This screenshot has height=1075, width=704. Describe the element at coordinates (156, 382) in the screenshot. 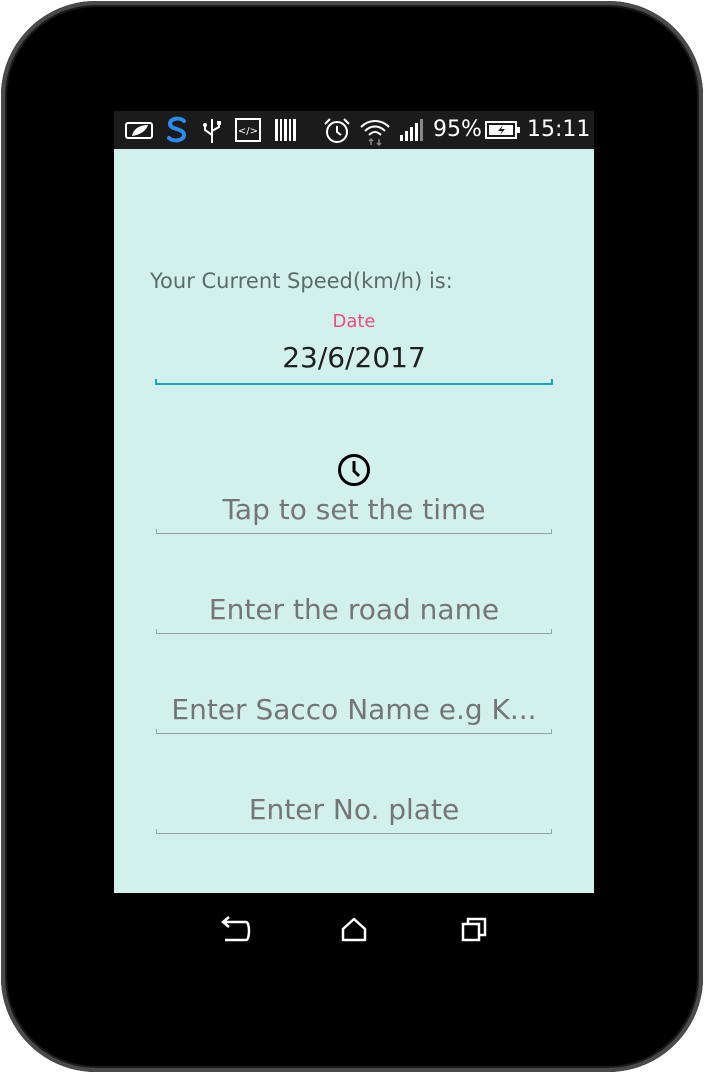

I see `date-underline-tick-left` at that location.